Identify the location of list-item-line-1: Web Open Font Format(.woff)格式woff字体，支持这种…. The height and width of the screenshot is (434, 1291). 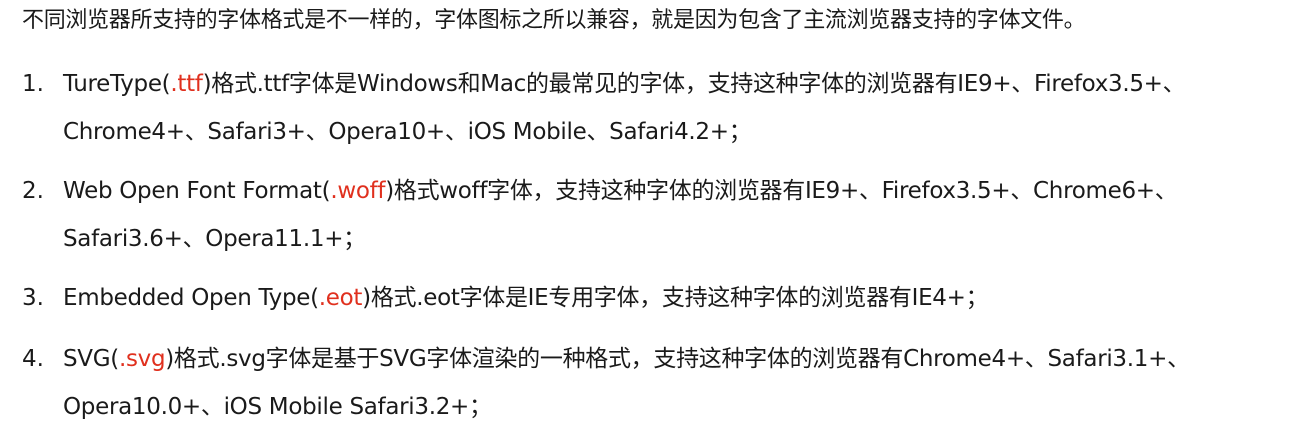
(620, 191).